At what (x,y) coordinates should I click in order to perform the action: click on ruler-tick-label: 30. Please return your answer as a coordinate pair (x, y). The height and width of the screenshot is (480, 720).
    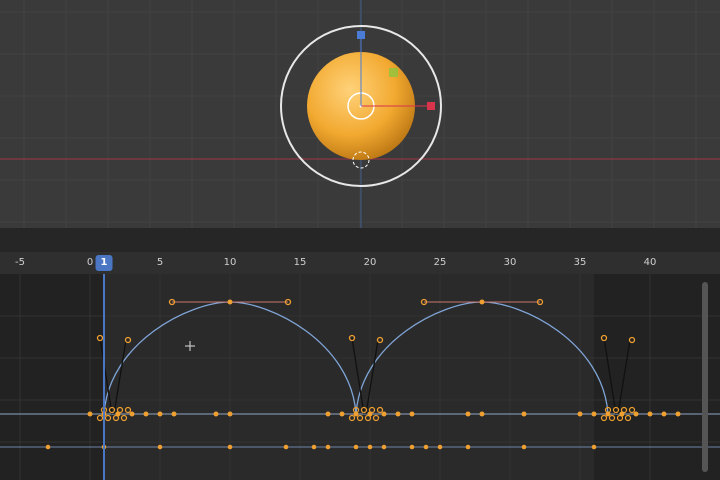
    Looking at the image, I should click on (510, 262).